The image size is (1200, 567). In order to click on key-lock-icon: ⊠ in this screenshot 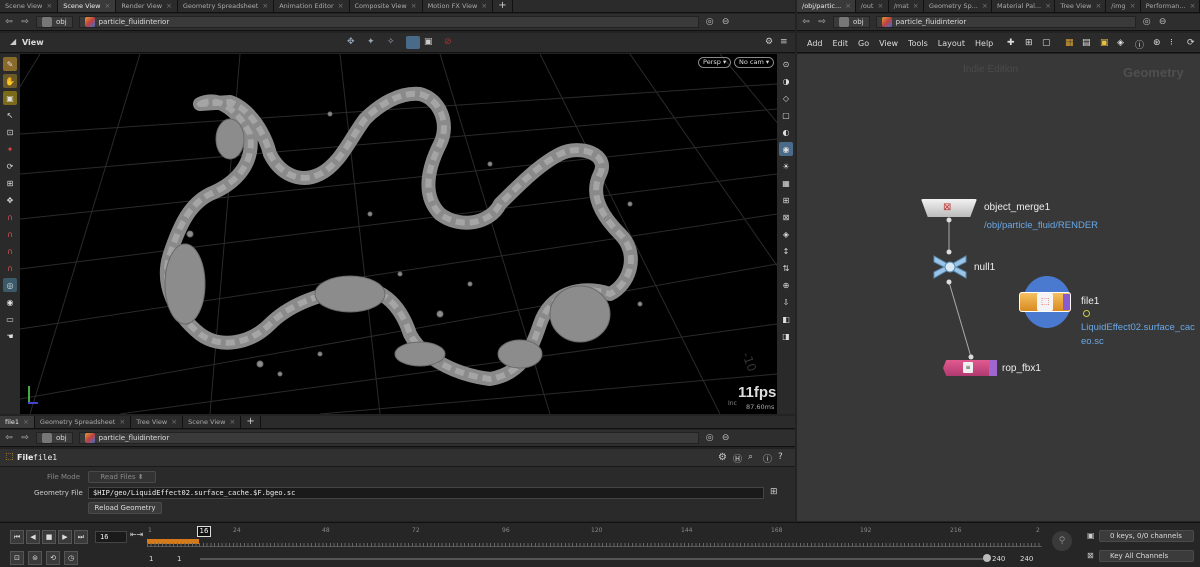, I will do `click(1090, 555)`.